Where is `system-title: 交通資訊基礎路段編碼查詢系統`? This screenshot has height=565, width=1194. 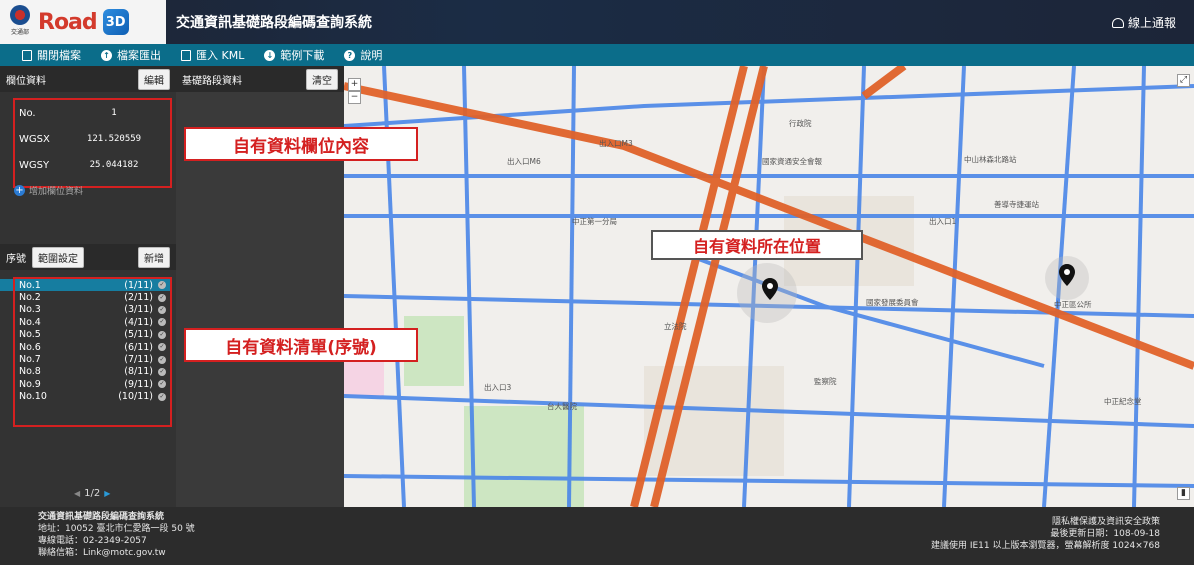 system-title: 交通資訊基礎路段編碼查詢系統 is located at coordinates (274, 23).